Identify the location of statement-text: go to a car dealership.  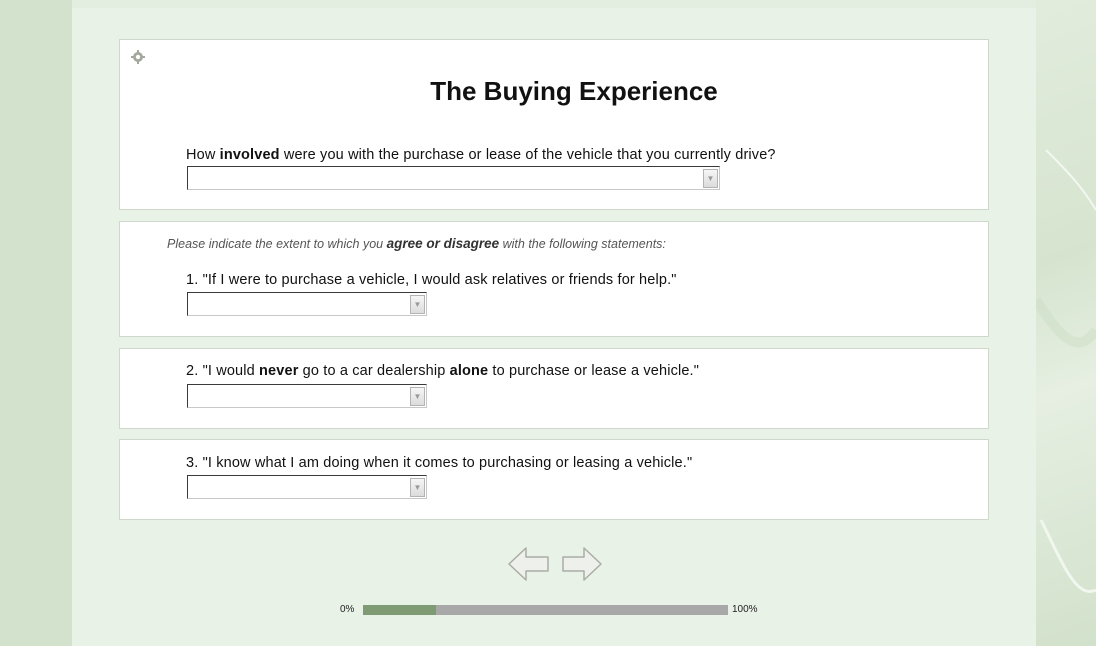
(374, 371).